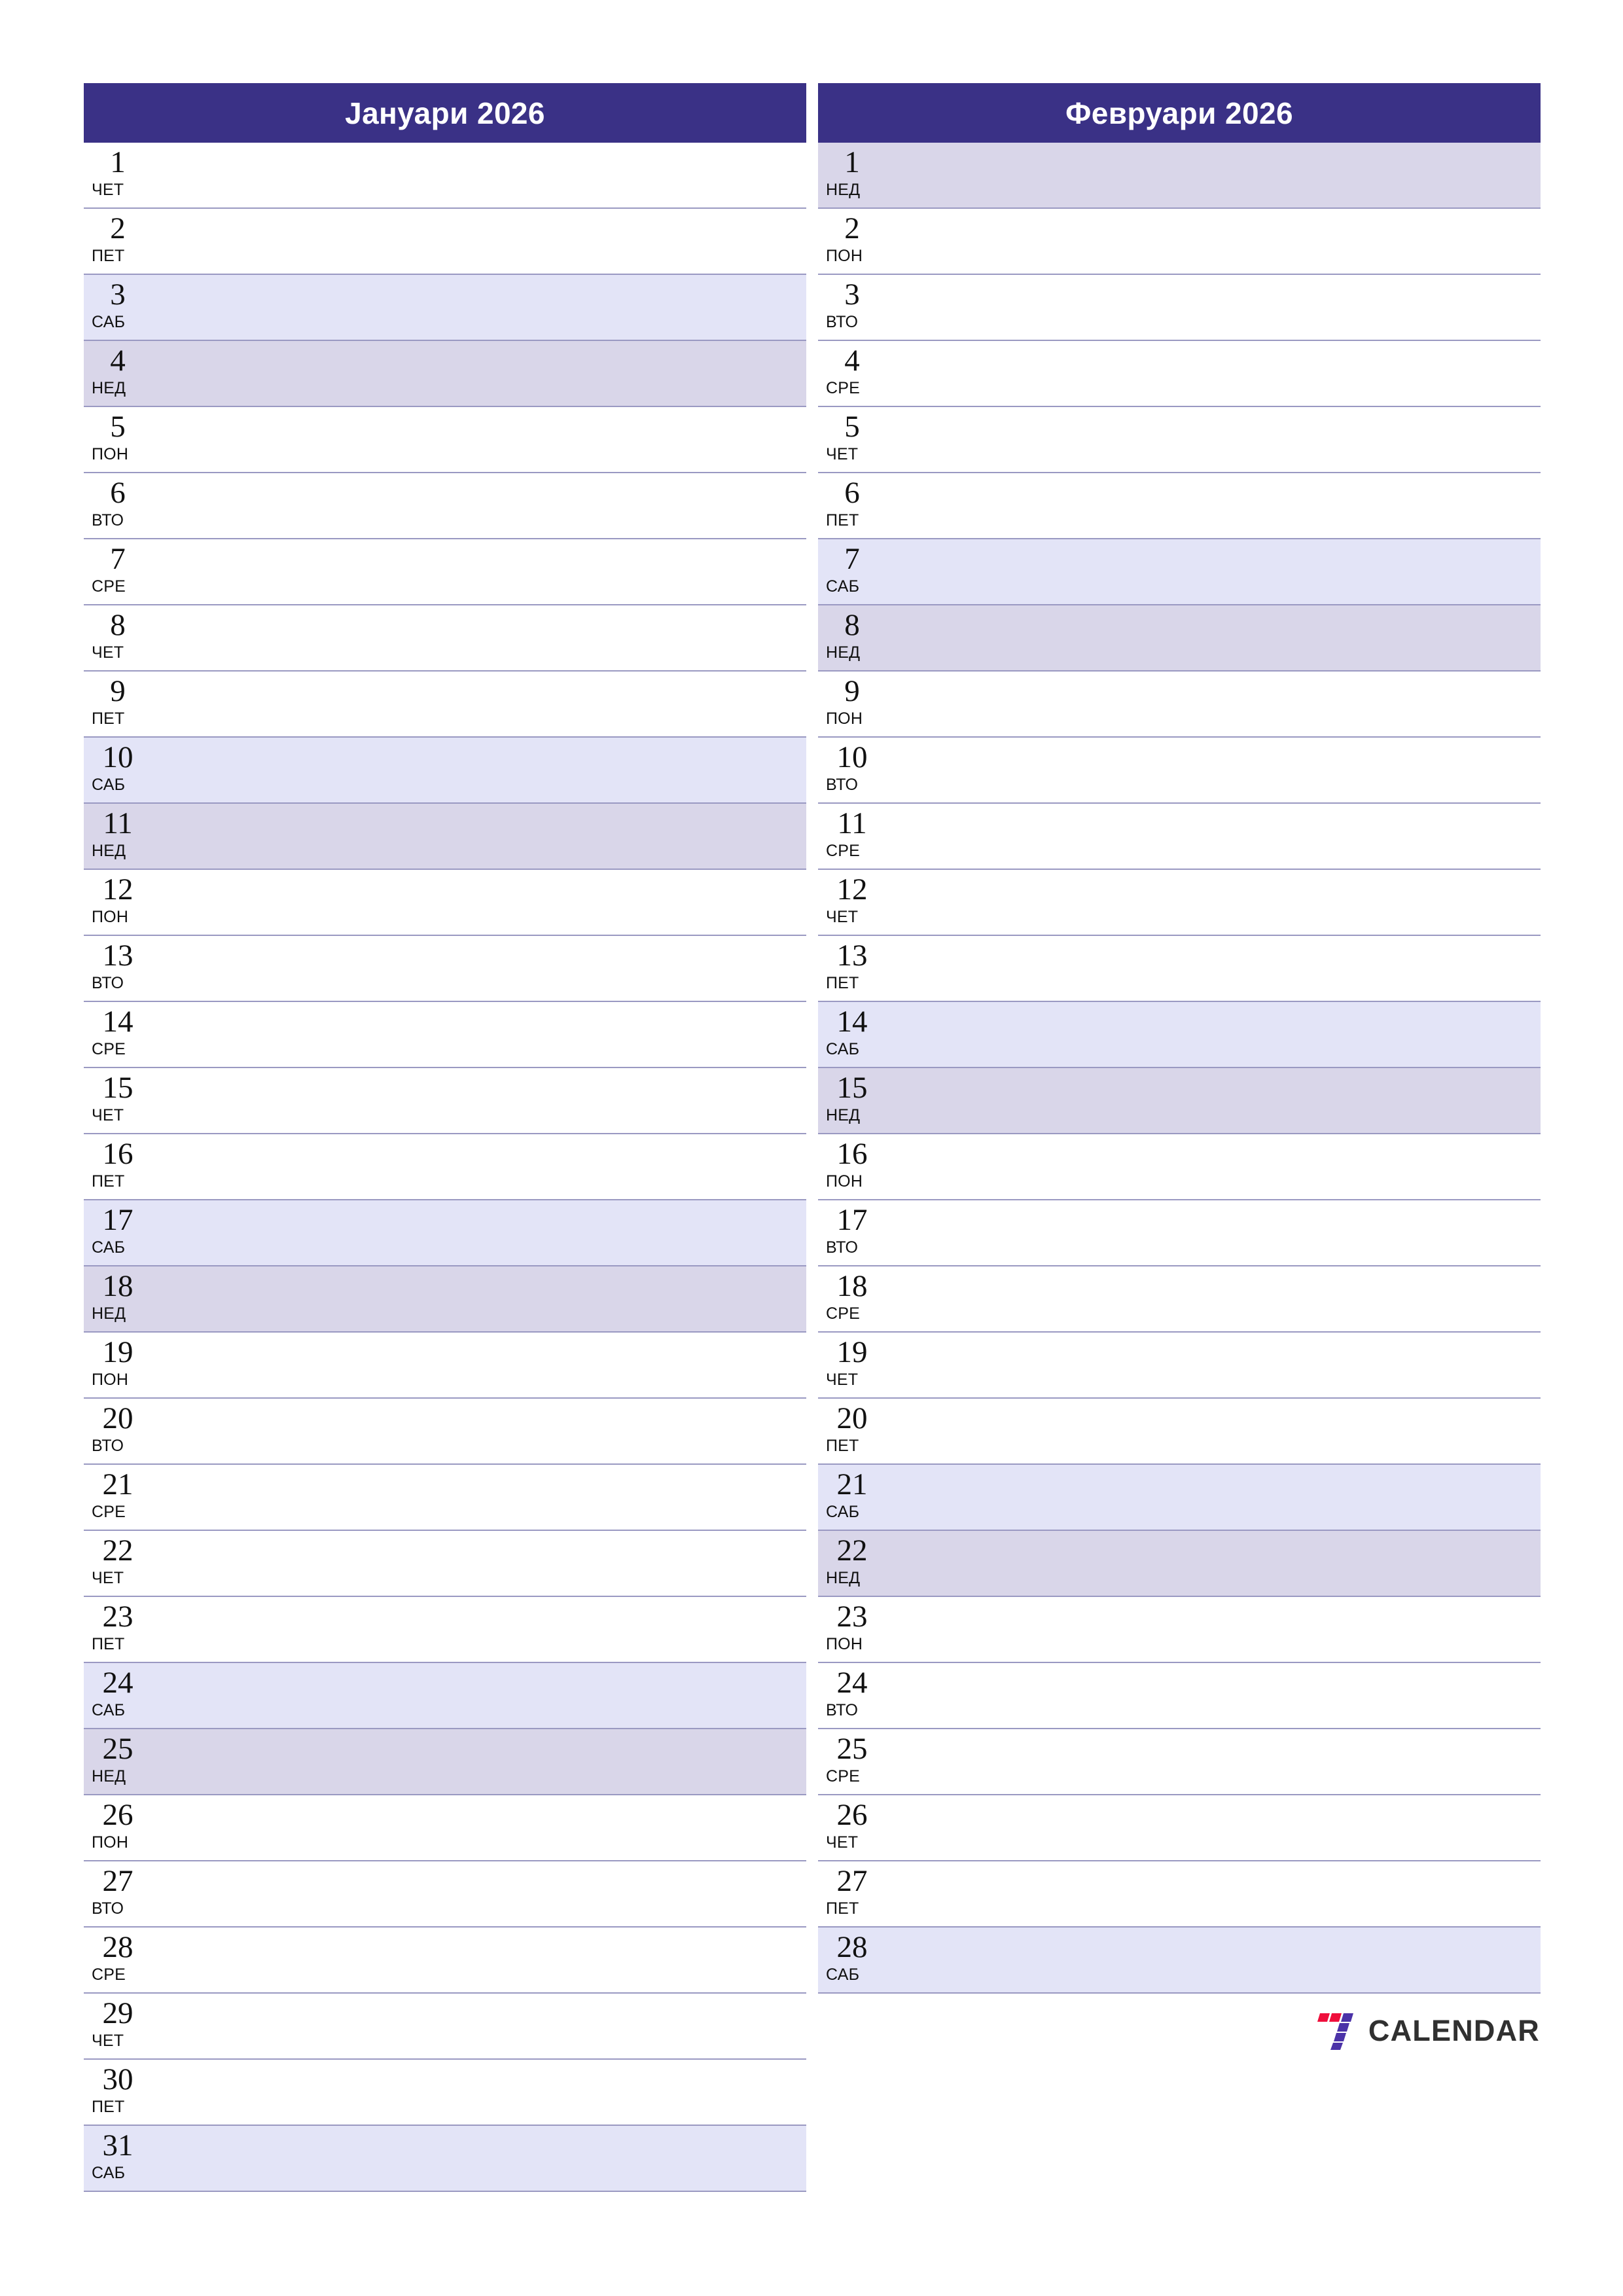 Image resolution: width=1623 pixels, height=2296 pixels. I want to click on day-row: 7 СРЕ, so click(445, 572).